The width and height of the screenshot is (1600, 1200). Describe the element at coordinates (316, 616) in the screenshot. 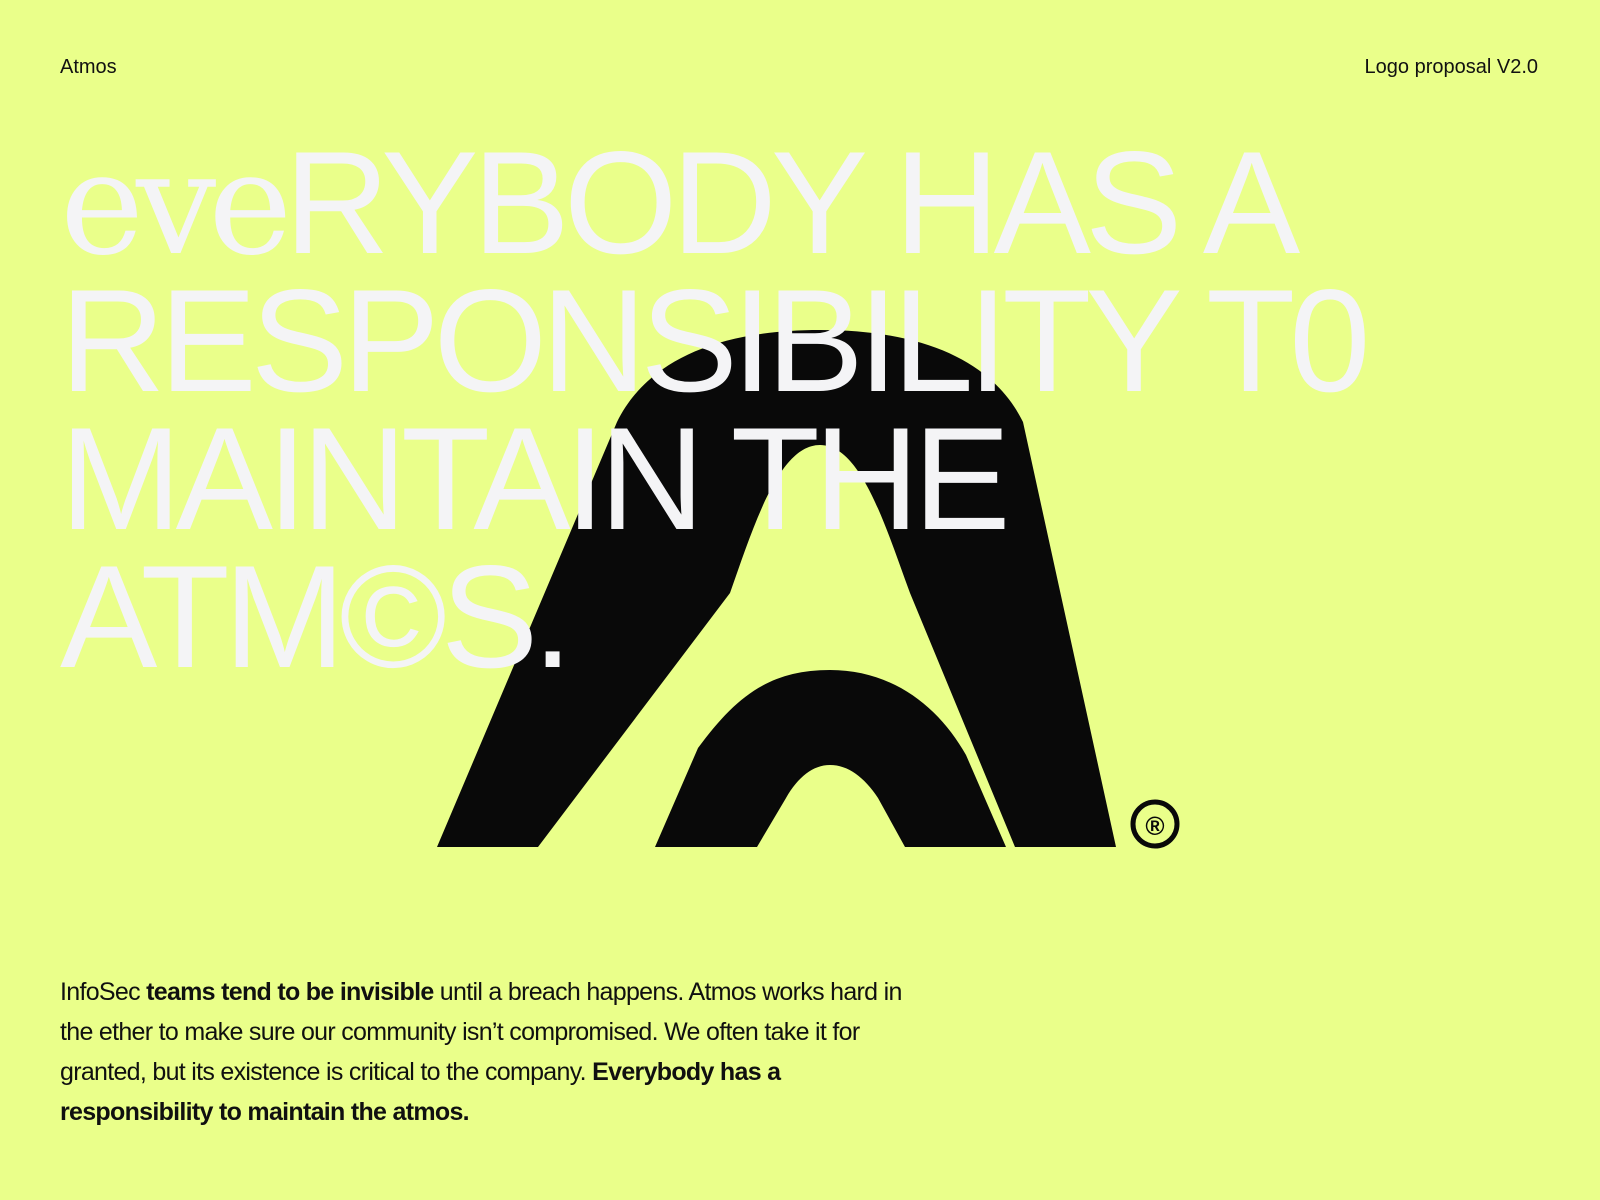

I see `headline-line-4: ATM©S.` at that location.